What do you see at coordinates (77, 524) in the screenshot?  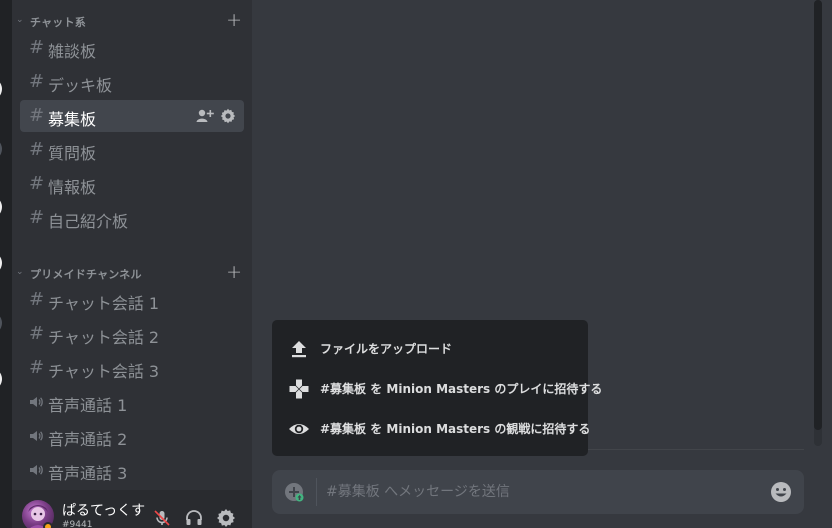 I see `user-tag: #9441` at bounding box center [77, 524].